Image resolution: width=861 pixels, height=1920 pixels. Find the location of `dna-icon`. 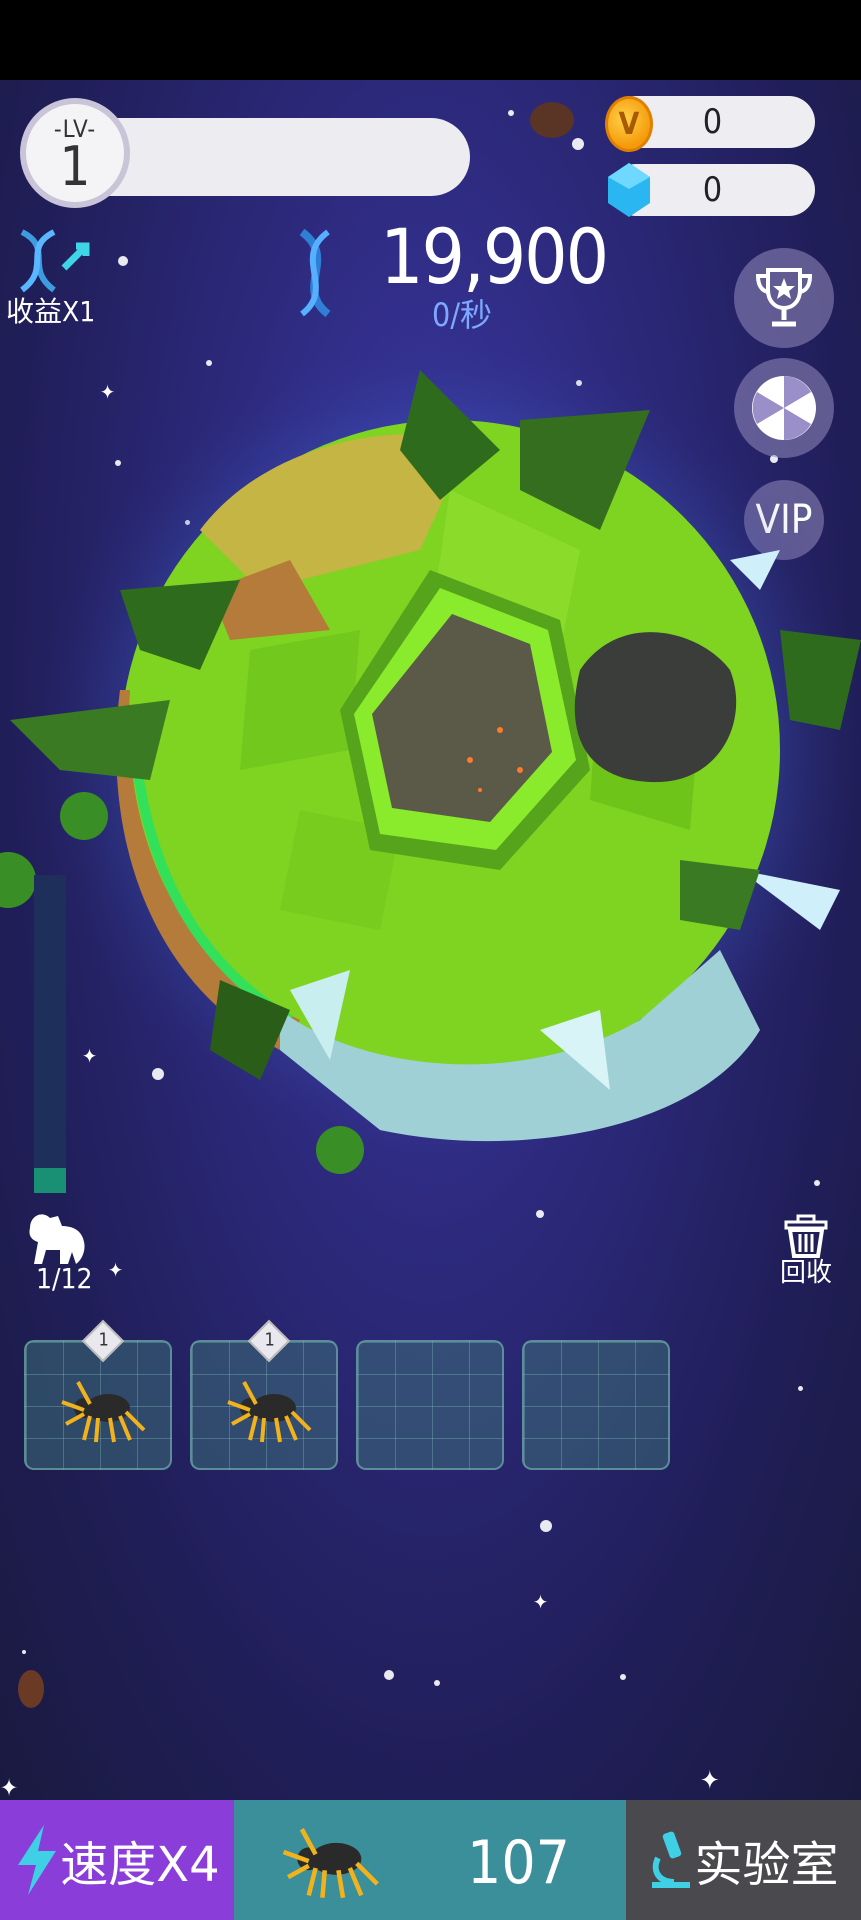

dna-icon is located at coordinates (315, 273).